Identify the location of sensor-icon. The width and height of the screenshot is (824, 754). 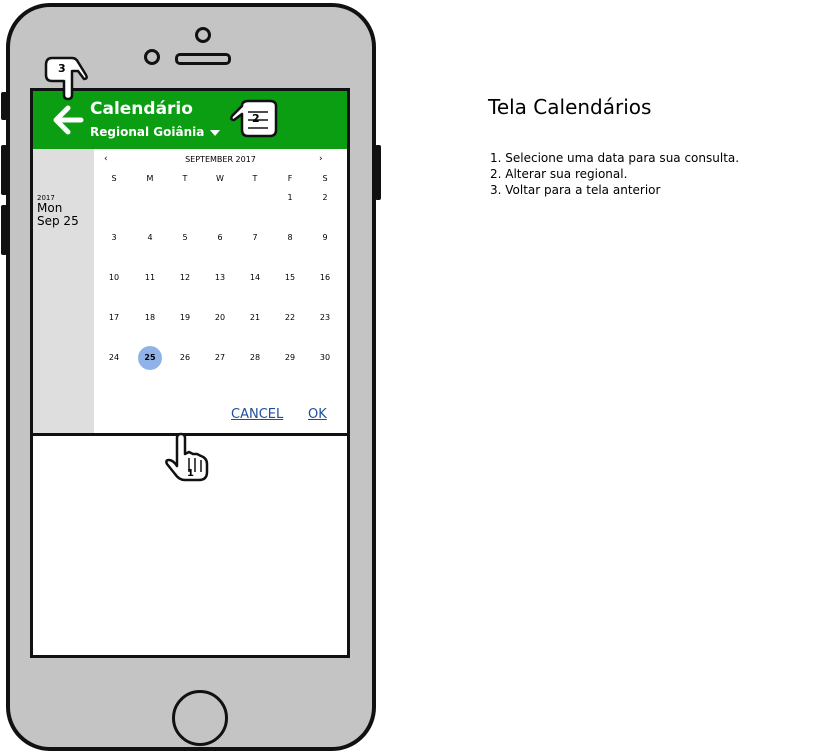
(152, 57).